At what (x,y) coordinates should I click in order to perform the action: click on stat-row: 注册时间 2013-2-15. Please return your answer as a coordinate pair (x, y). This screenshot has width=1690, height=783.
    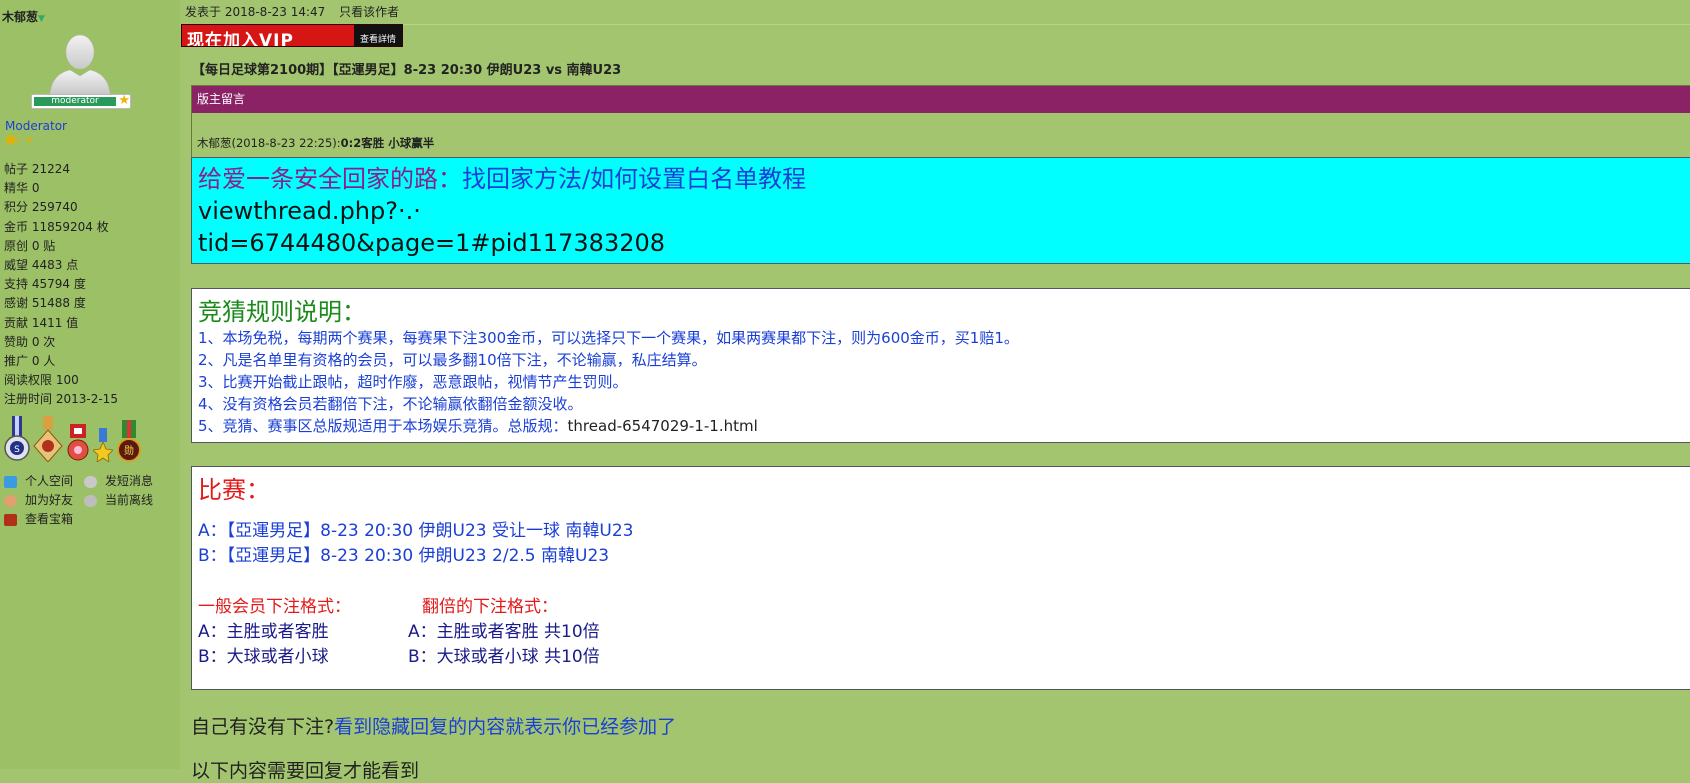
    Looking at the image, I should click on (61, 399).